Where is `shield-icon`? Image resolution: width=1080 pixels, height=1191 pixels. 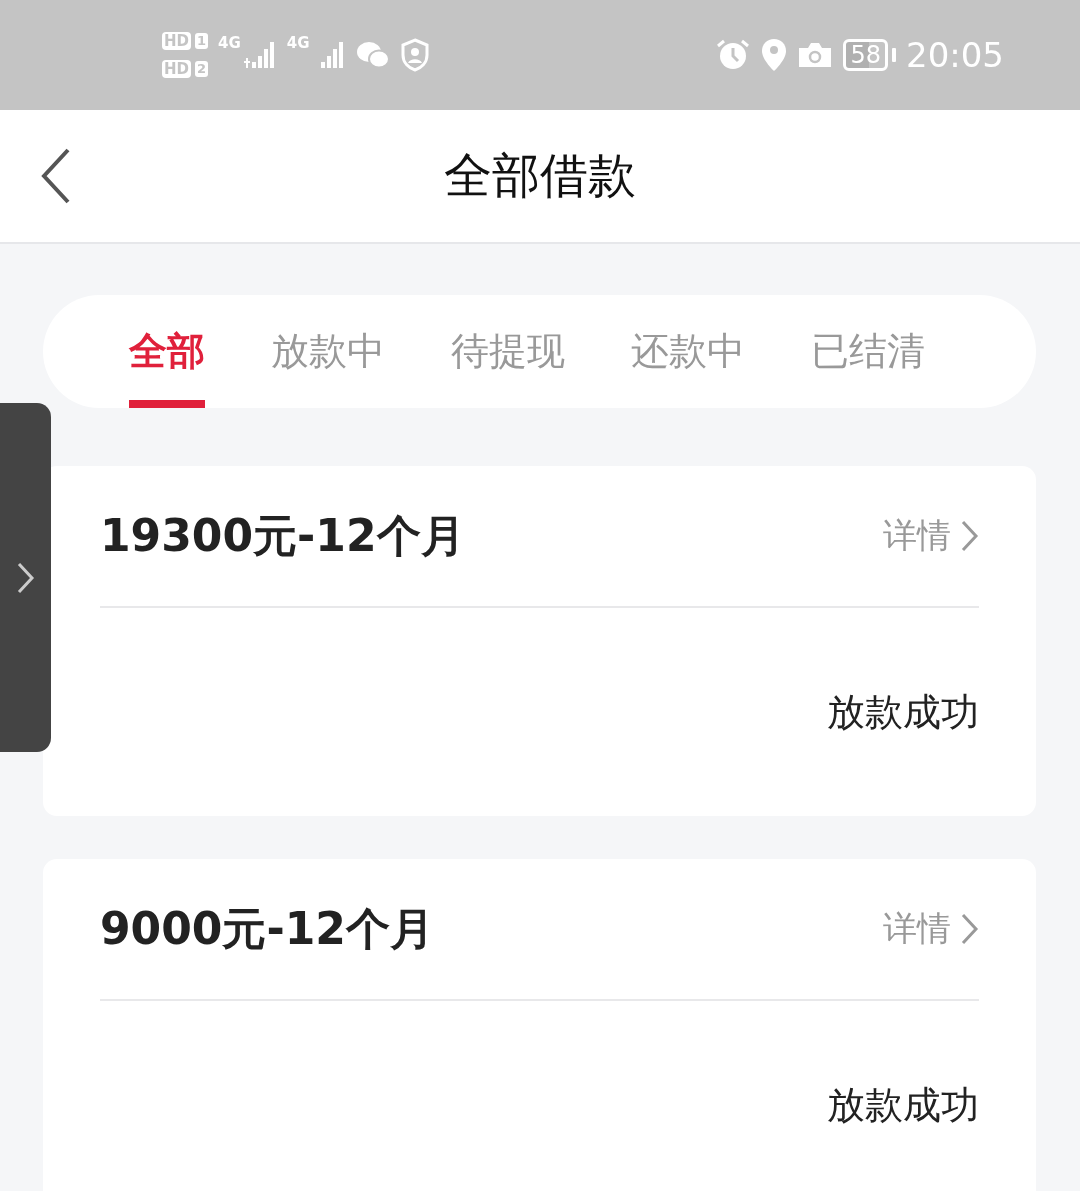 shield-icon is located at coordinates (414, 55).